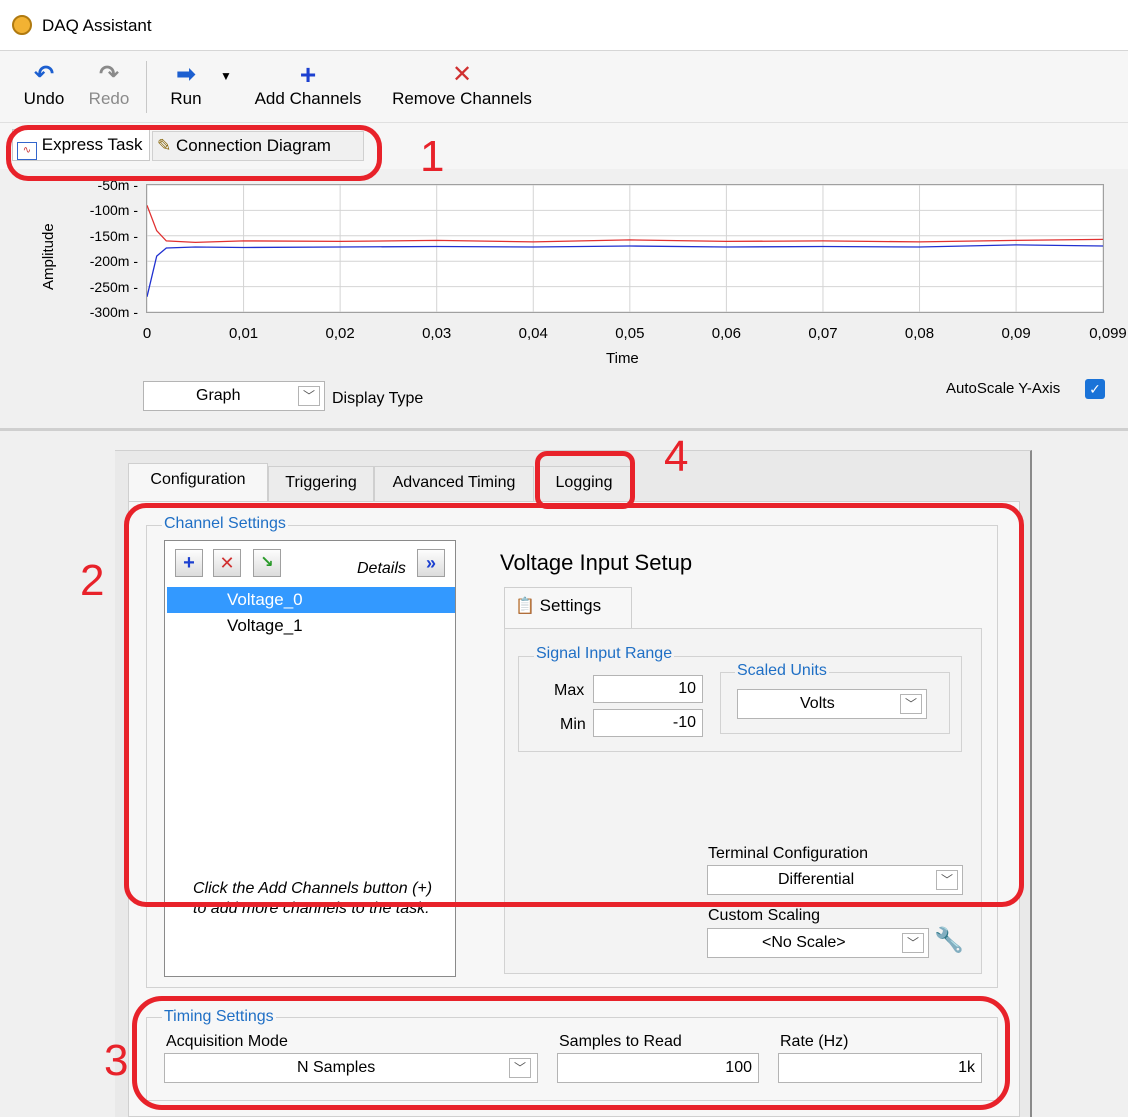 Image resolution: width=1128 pixels, height=1117 pixels. What do you see at coordinates (949, 940) in the screenshot?
I see `wrench-icon: 🔧` at bounding box center [949, 940].